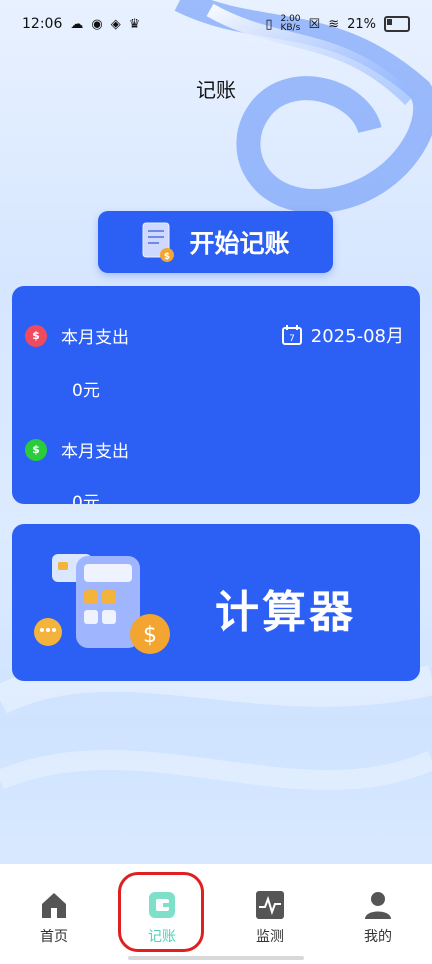 Image resolution: width=432 pixels, height=964 pixels. What do you see at coordinates (102, 604) in the screenshot?
I see `calculator-illustration-icon: $` at bounding box center [102, 604].